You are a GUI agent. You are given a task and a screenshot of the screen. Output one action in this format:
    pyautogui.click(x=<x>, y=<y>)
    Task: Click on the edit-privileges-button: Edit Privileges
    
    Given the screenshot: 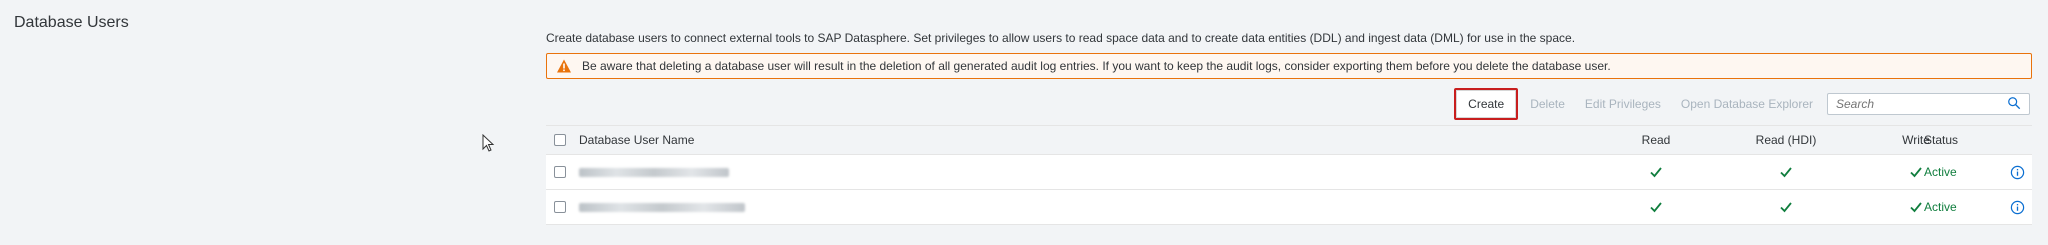 What is the action you would take?
    pyautogui.click(x=1623, y=104)
    